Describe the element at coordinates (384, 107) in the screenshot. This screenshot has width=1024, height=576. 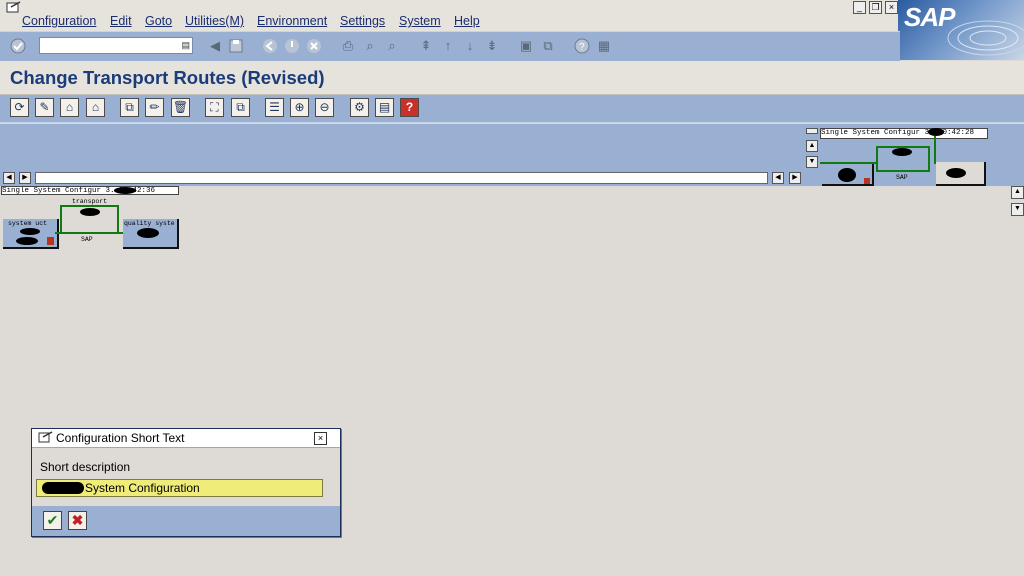
I see `legend-icon: ▤` at that location.